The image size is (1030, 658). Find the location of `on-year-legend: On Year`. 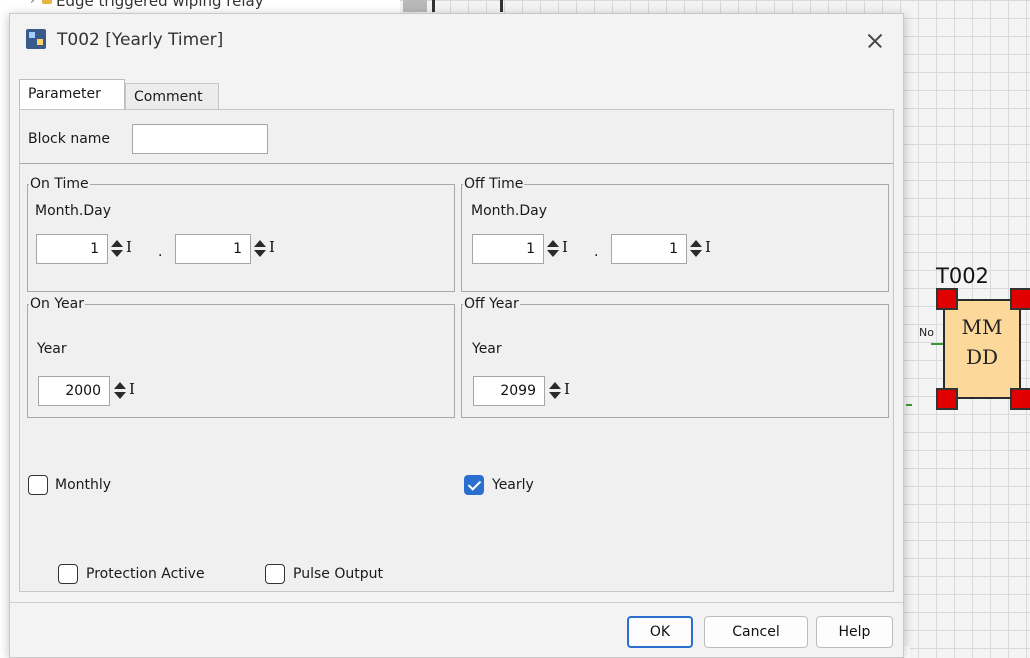

on-year-legend: On Year is located at coordinates (57, 304).